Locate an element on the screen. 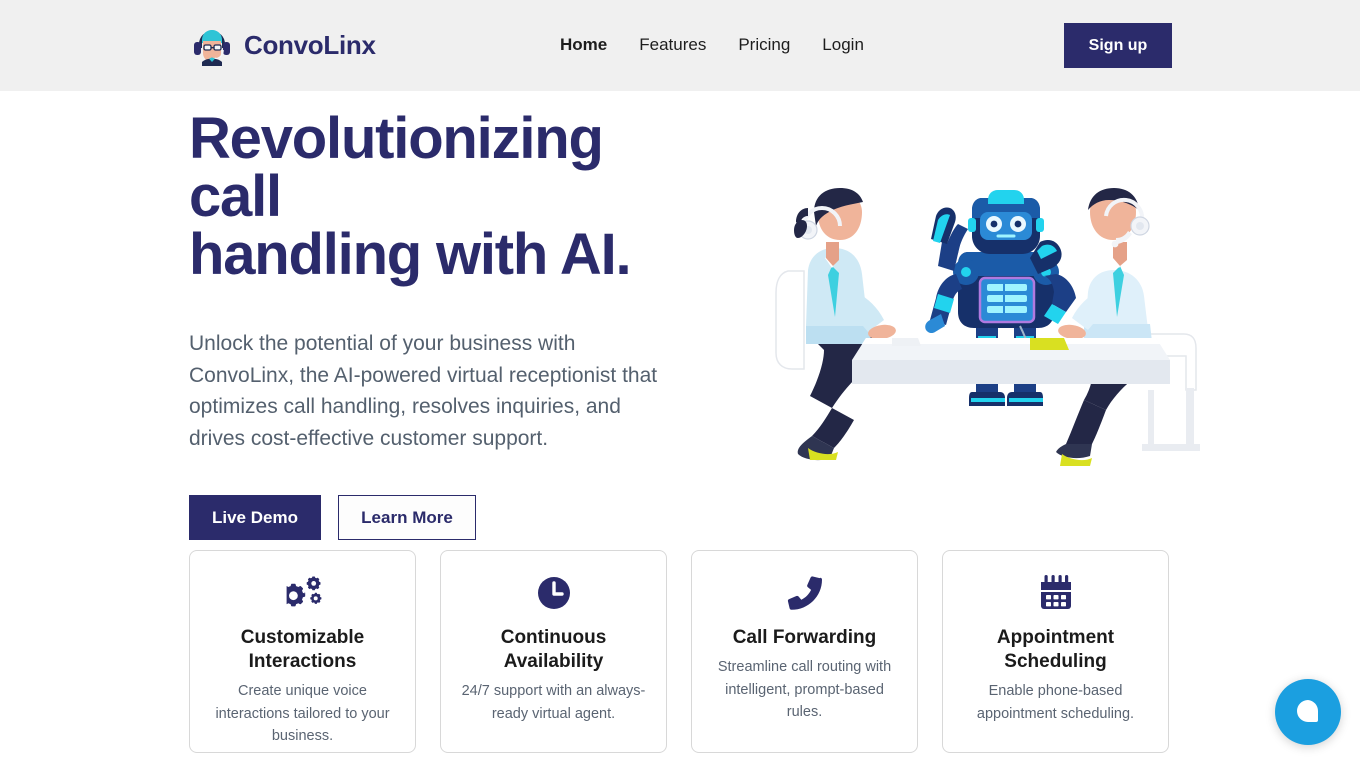 The image size is (1360, 764). main-nav: Home Features Pricing Login is located at coordinates (712, 45).